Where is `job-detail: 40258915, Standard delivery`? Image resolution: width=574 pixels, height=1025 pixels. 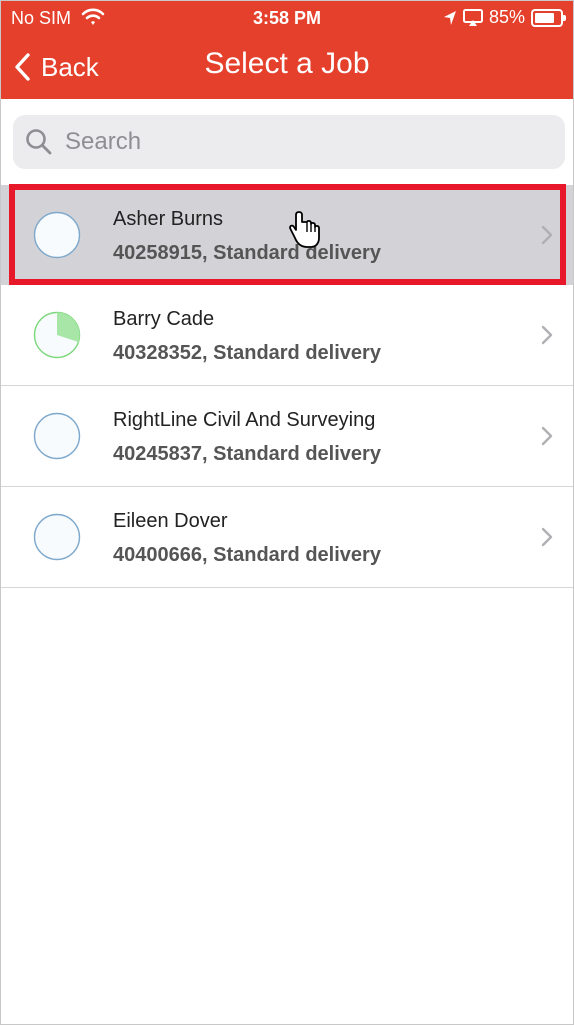
job-detail: 40258915, Standard delivery is located at coordinates (247, 253).